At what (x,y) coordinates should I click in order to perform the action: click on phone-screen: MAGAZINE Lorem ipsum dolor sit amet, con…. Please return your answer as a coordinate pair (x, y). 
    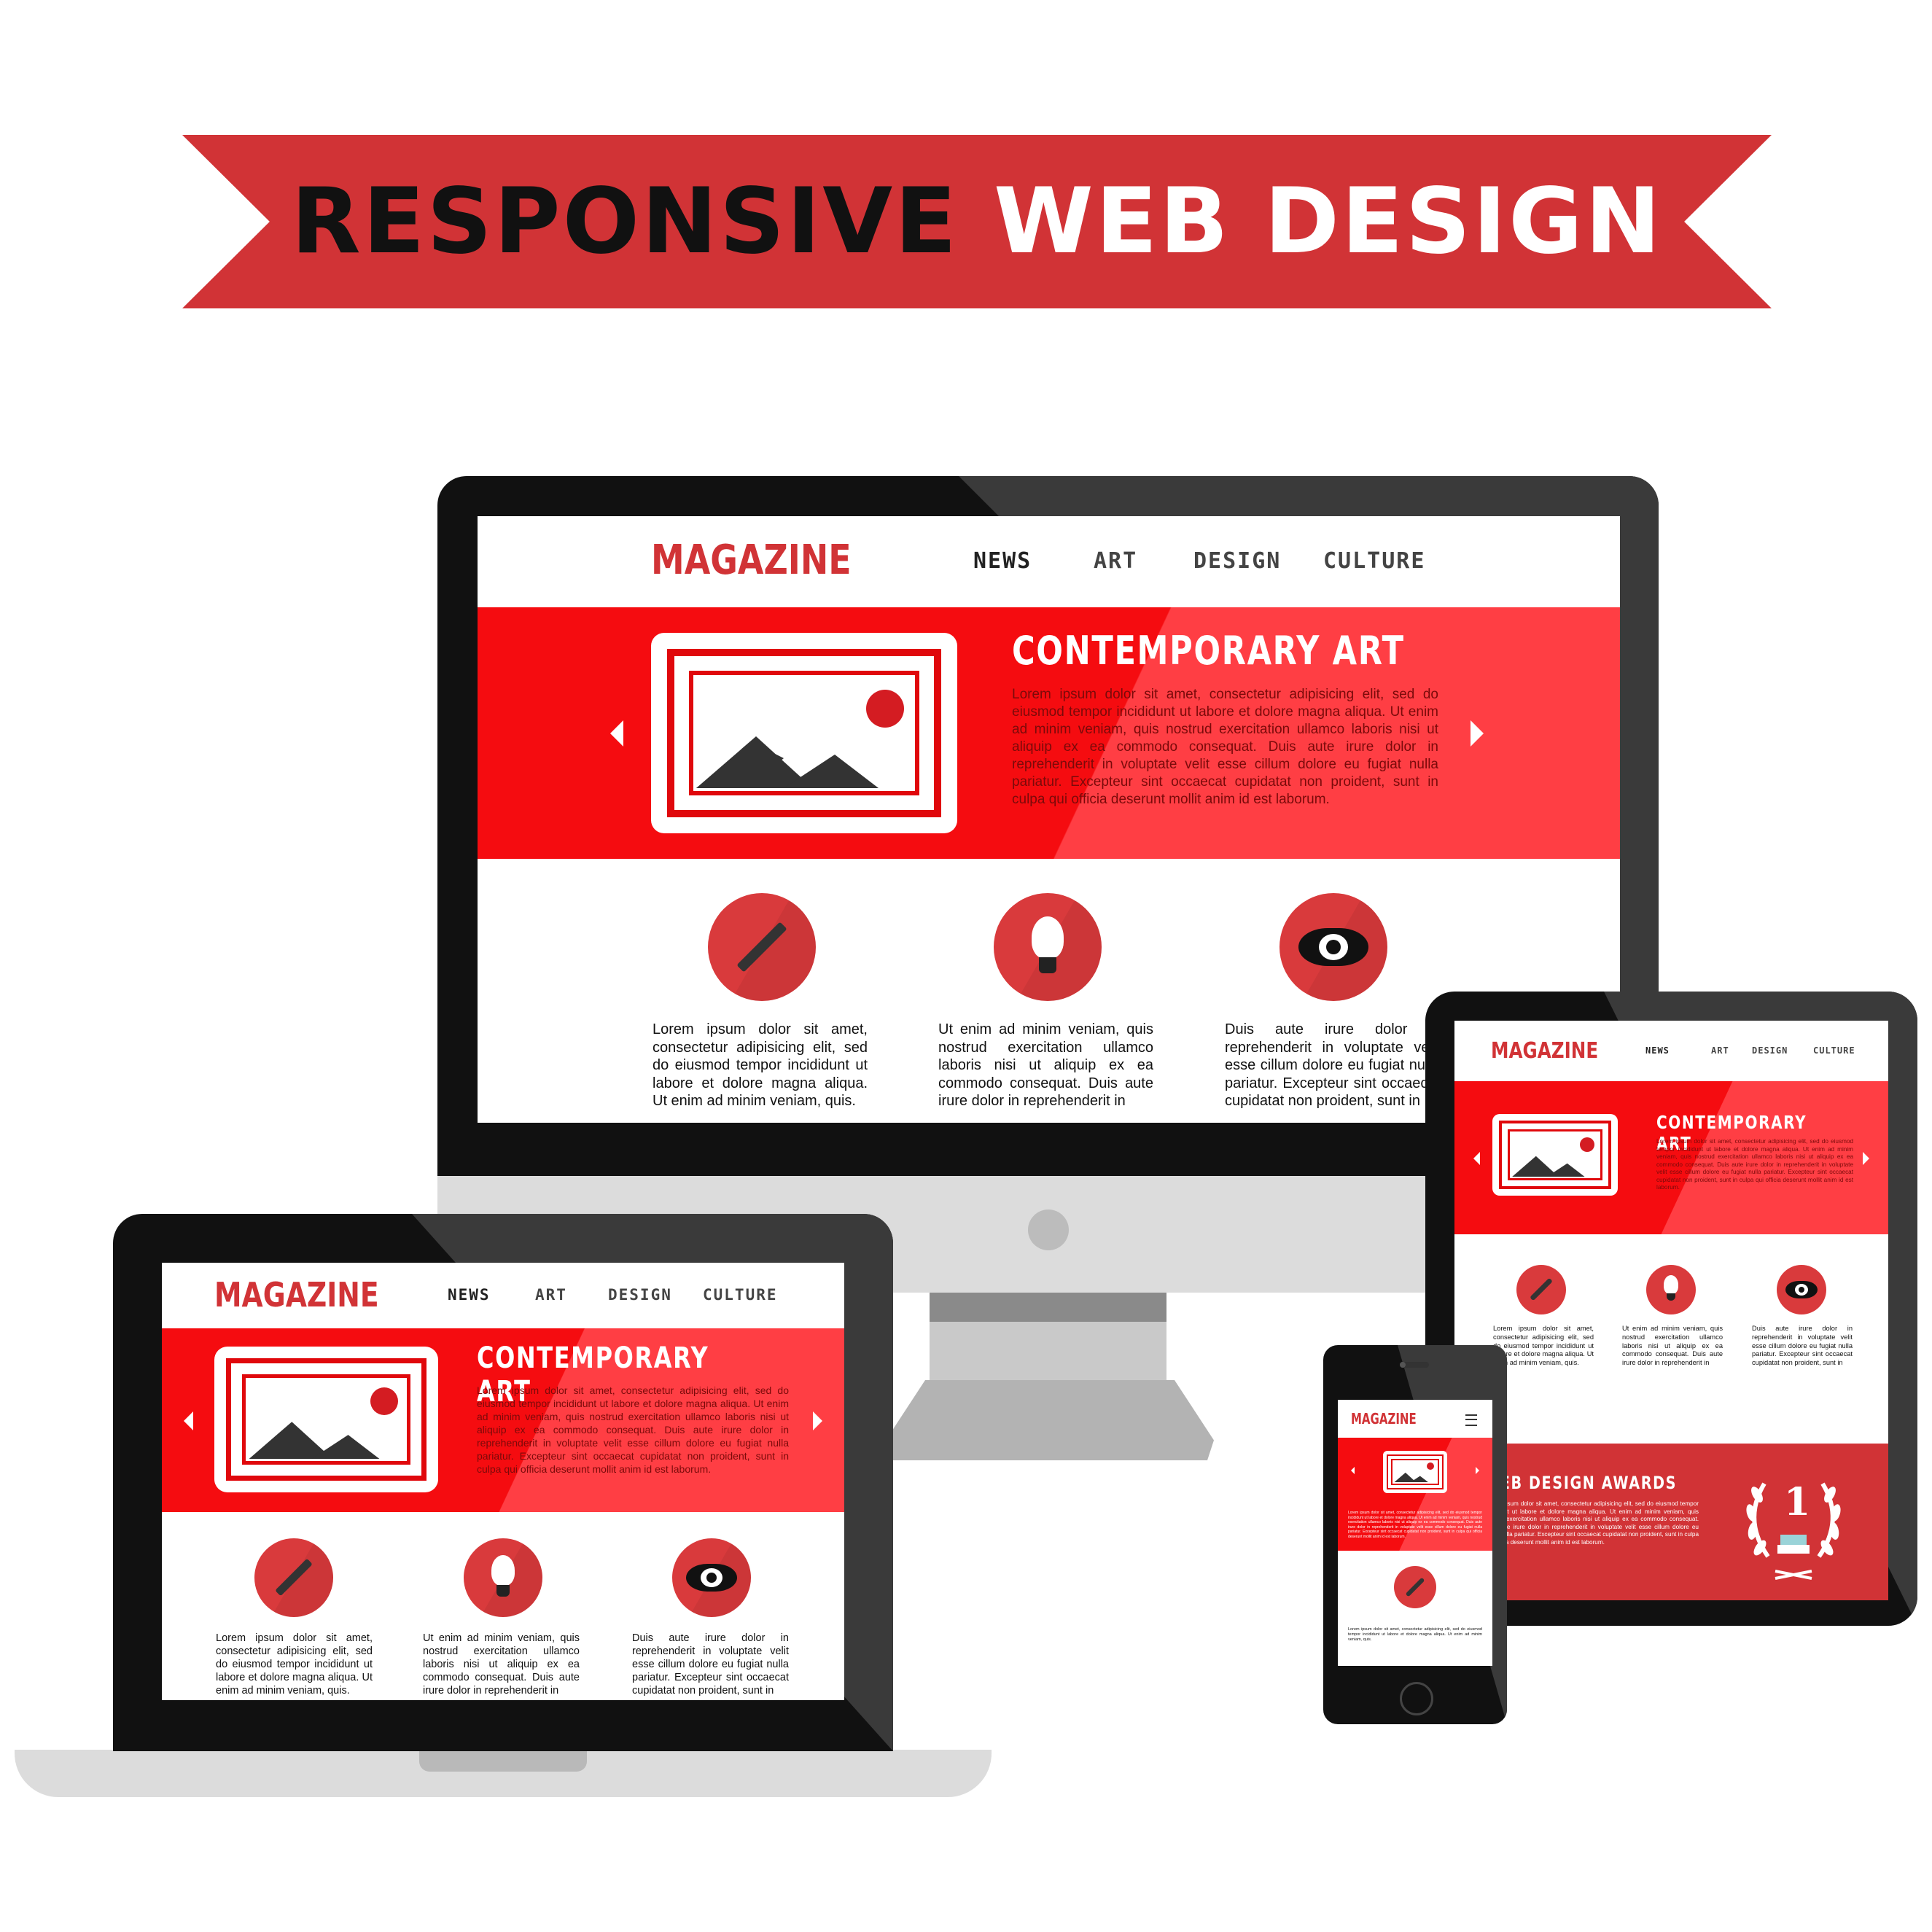
    Looking at the image, I should click on (1415, 1533).